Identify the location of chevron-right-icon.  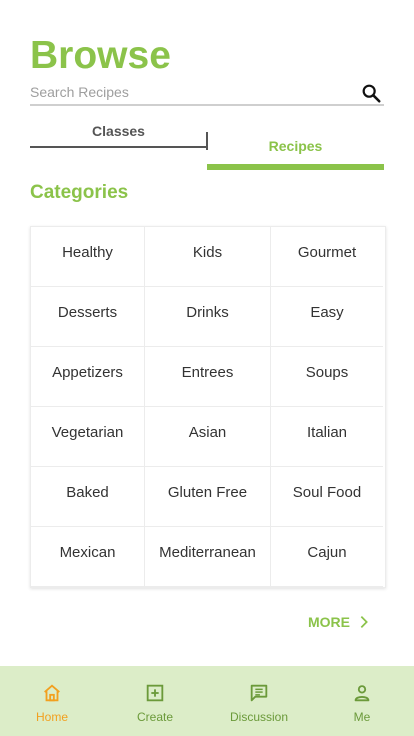
(364, 622).